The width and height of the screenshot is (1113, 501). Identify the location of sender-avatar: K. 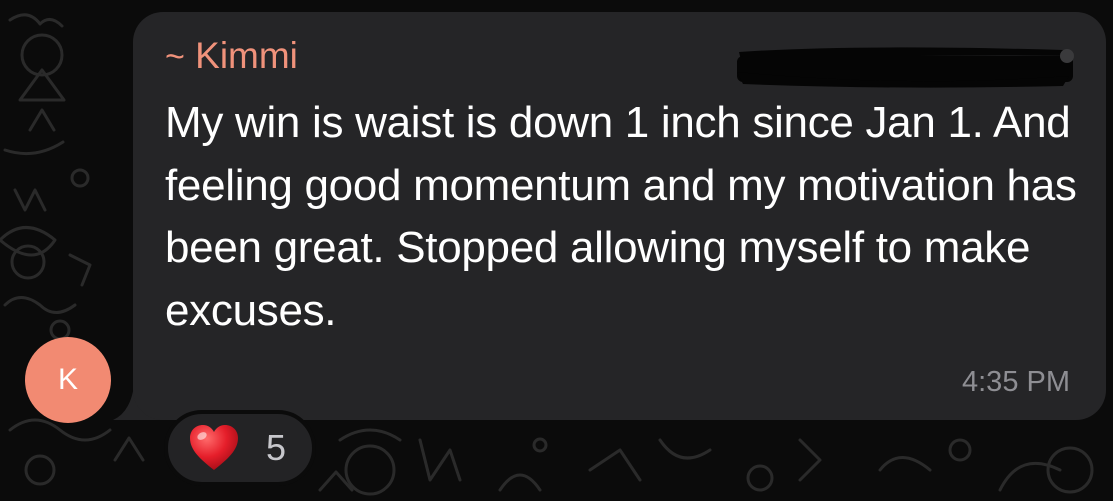
(68, 380).